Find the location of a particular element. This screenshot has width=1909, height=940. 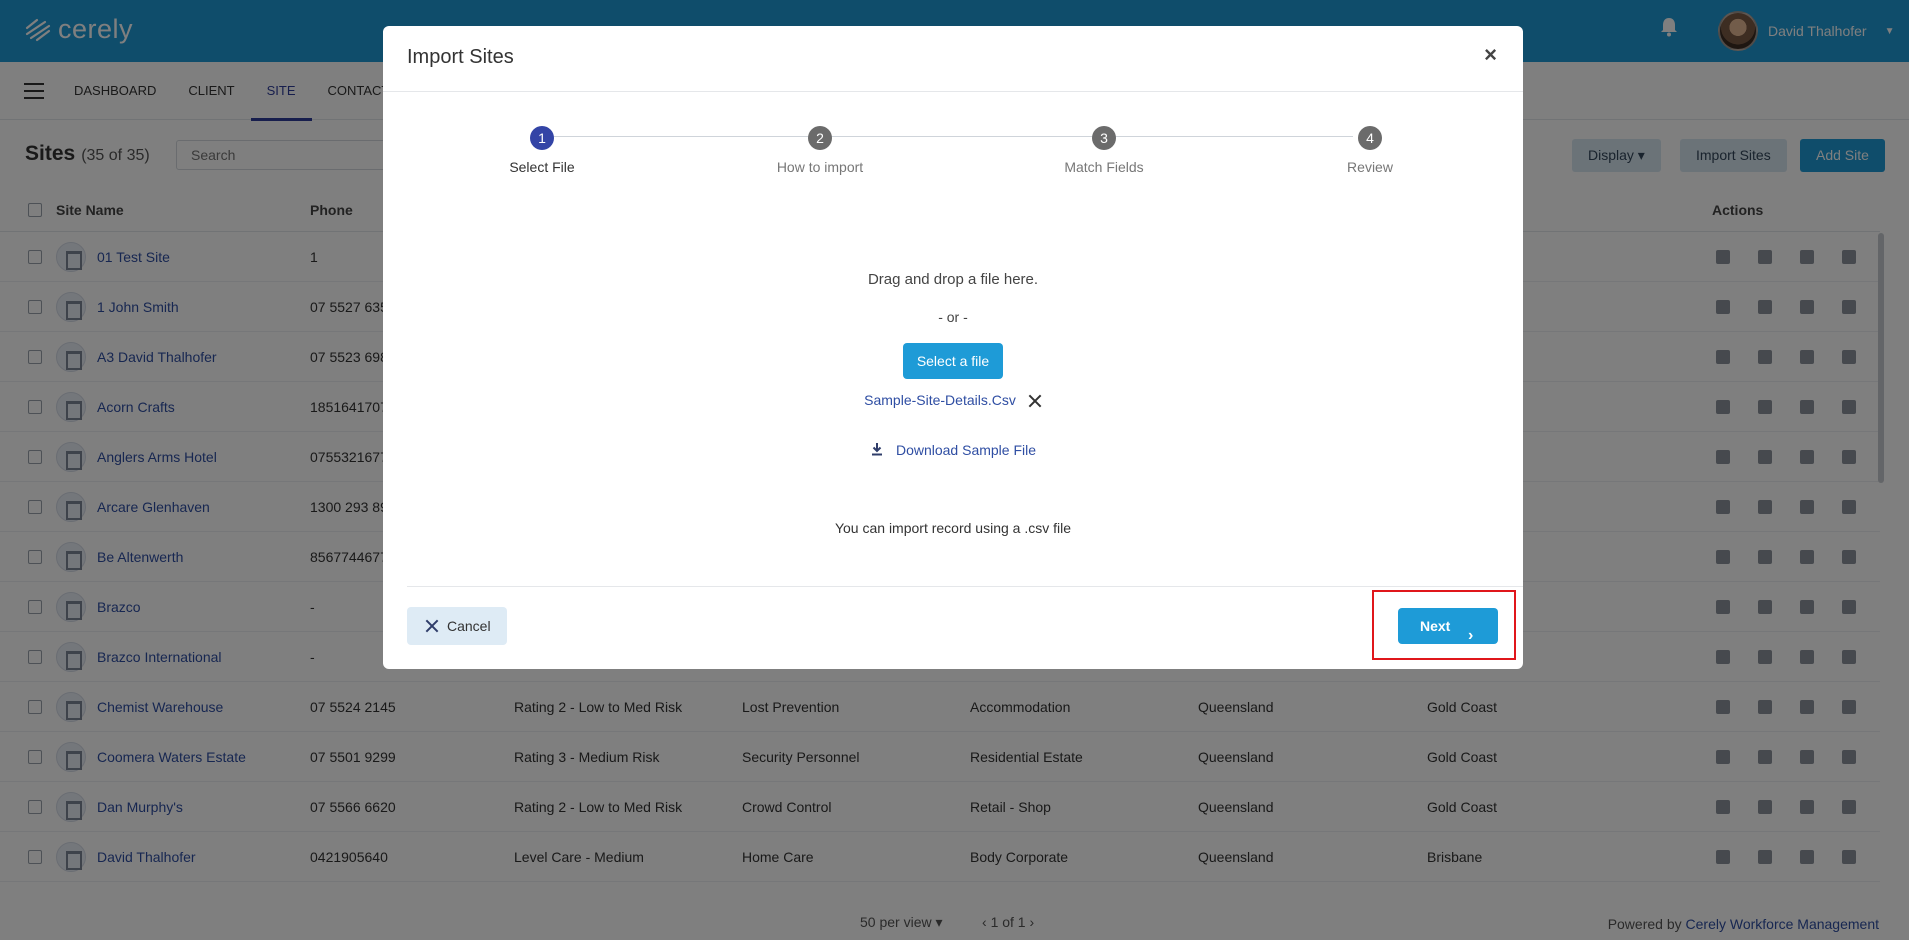

selected-file: Sample-Site-Details.Csv is located at coordinates (953, 400).